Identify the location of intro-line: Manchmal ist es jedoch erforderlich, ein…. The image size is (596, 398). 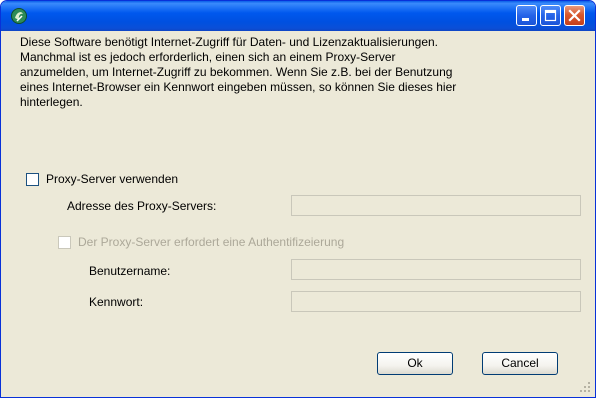
(208, 57).